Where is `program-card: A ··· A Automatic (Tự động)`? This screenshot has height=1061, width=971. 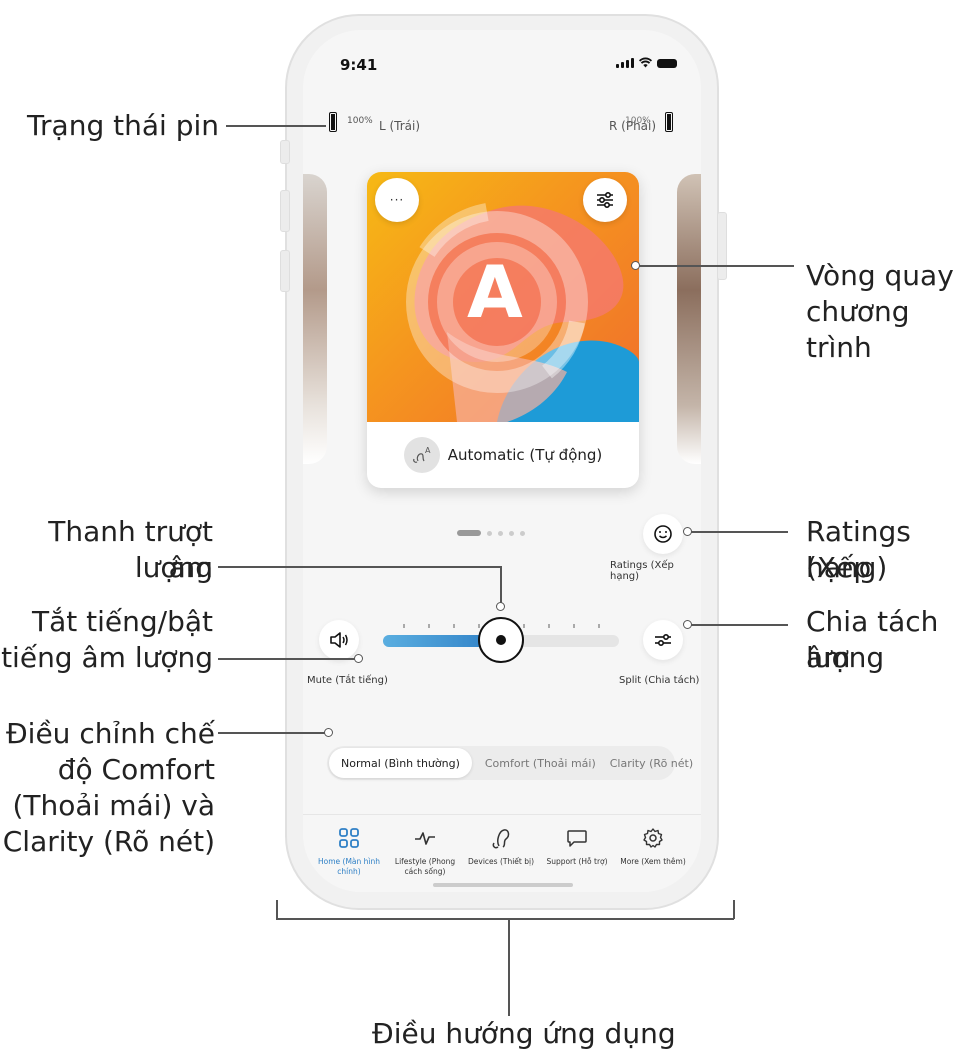 program-card: A ··· A Automatic (Tự động) is located at coordinates (503, 330).